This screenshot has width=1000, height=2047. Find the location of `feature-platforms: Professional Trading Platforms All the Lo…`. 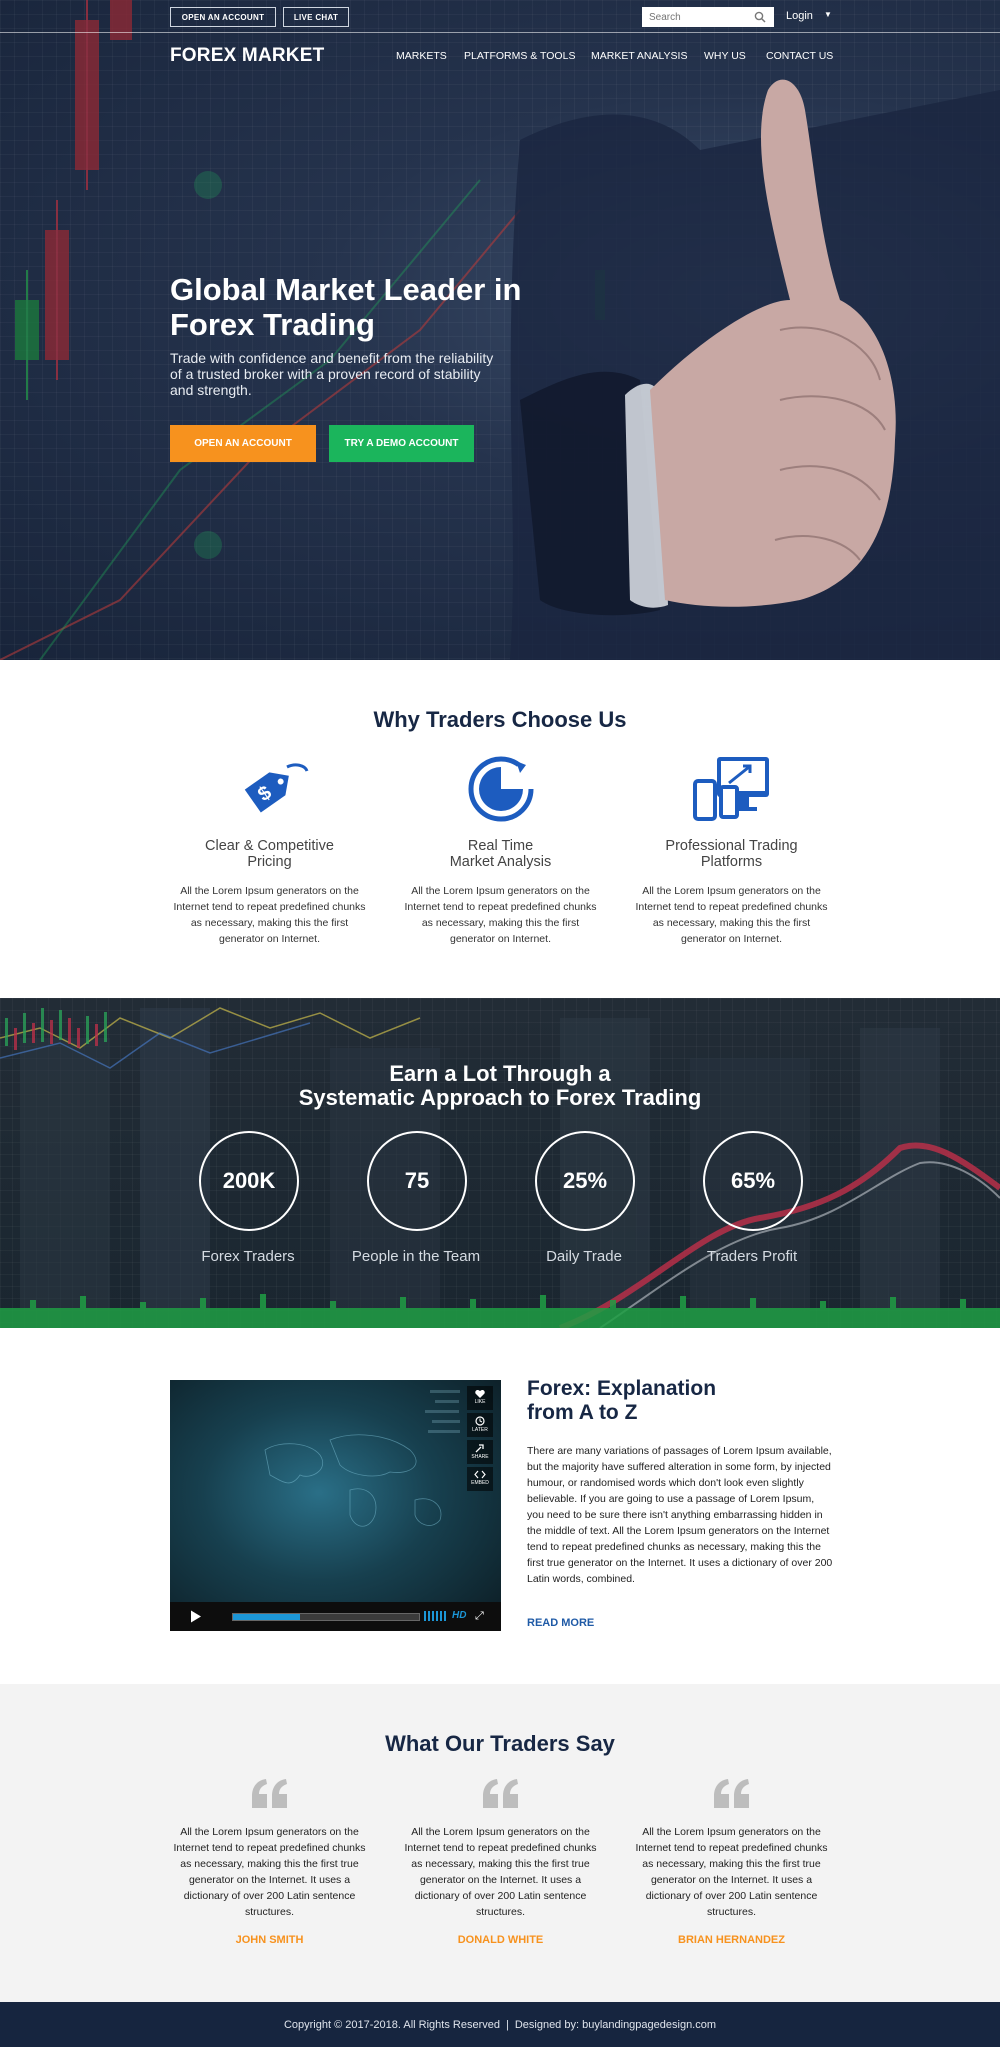

feature-platforms: Professional Trading Platforms All the Lo… is located at coordinates (731, 850).